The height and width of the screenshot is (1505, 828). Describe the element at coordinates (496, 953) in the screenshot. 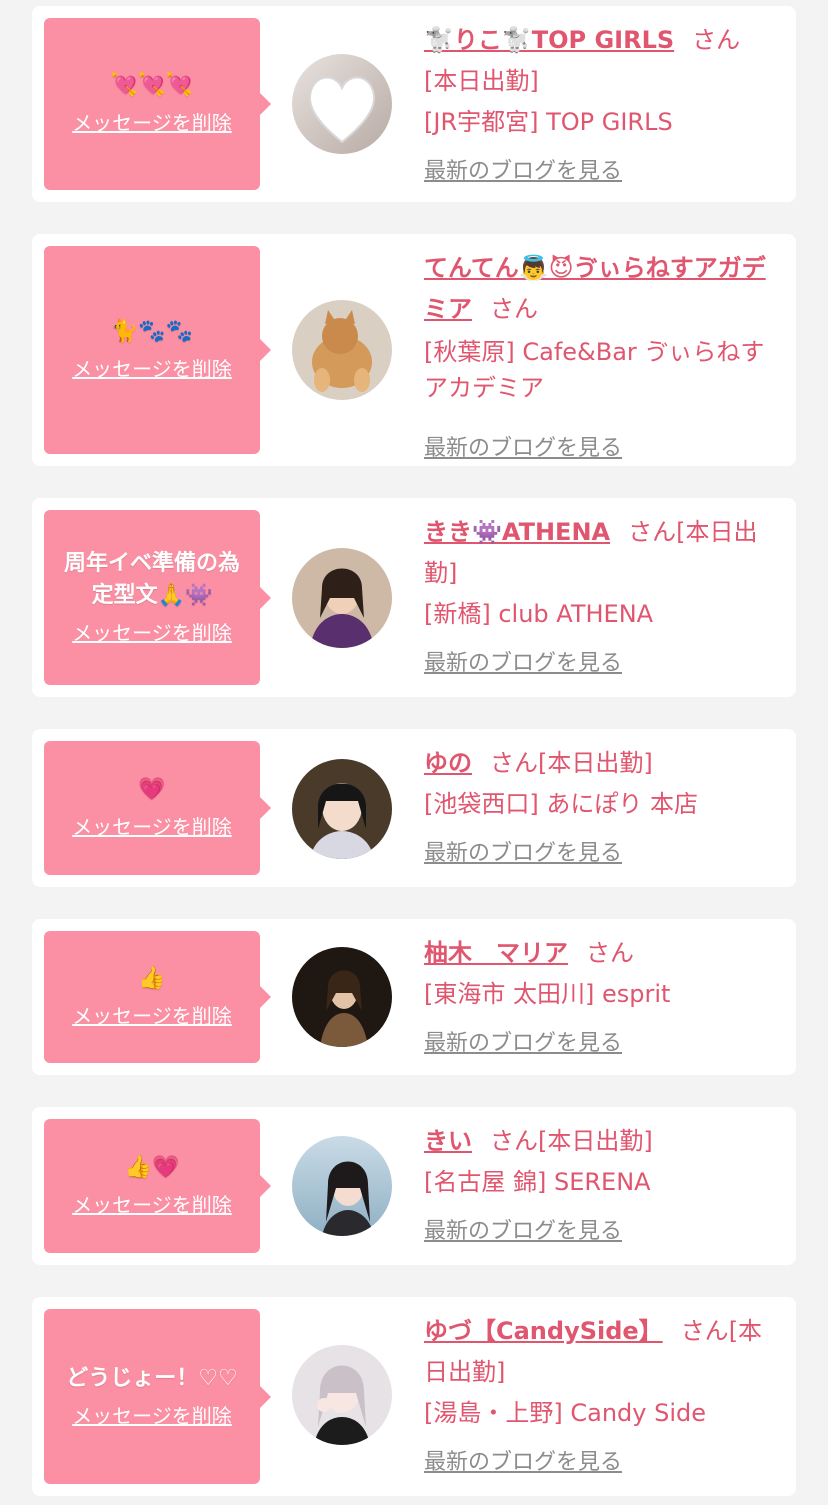

I see `cast-name-link: 柚木 マリア` at that location.